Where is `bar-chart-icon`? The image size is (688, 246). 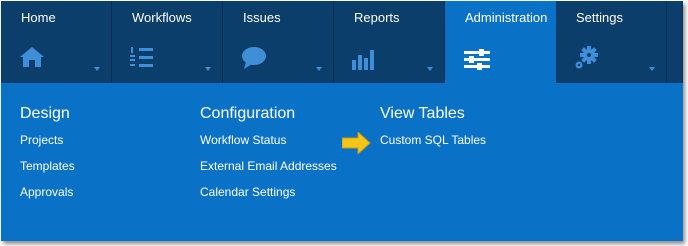 bar-chart-icon is located at coordinates (365, 60).